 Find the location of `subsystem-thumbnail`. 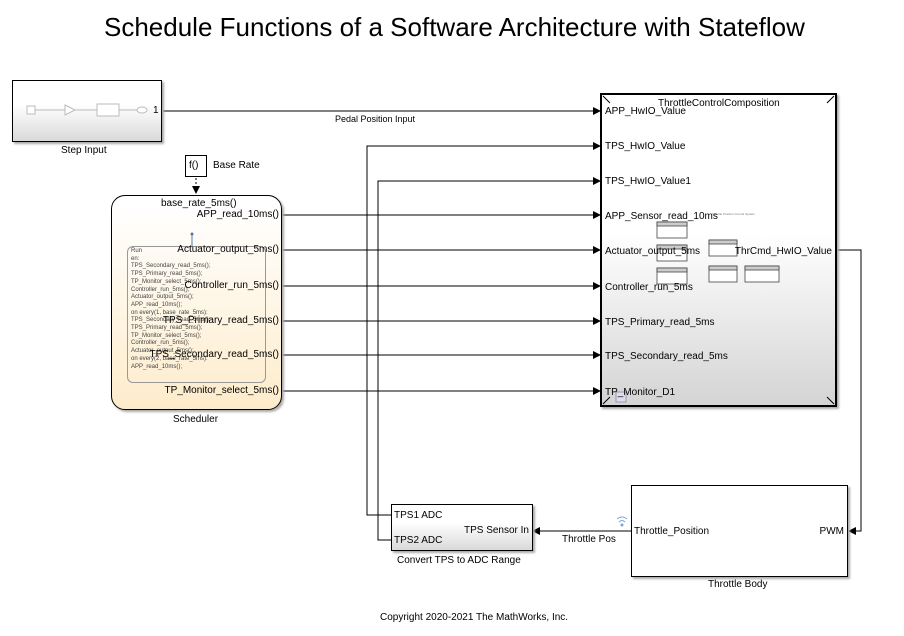

subsystem-thumbnail is located at coordinates (87, 110).